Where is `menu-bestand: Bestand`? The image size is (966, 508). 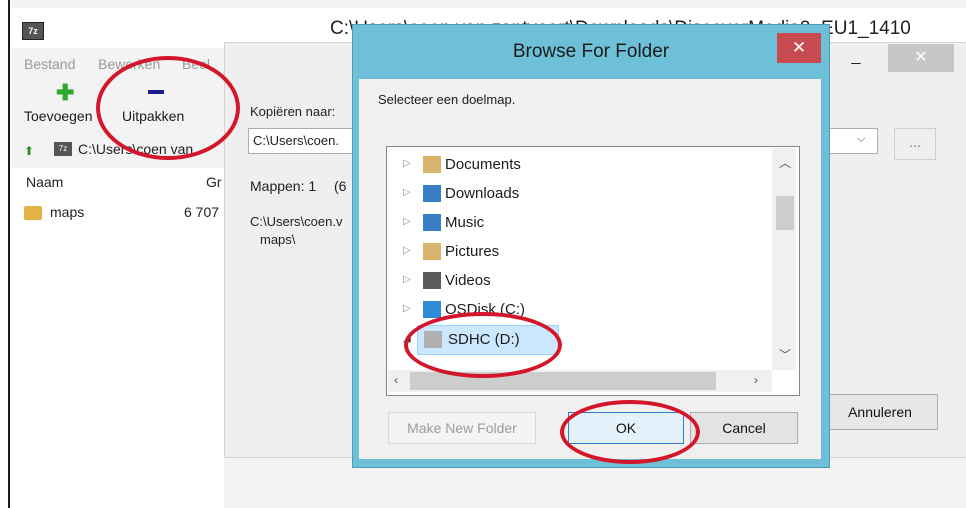 menu-bestand: Bestand is located at coordinates (49, 64).